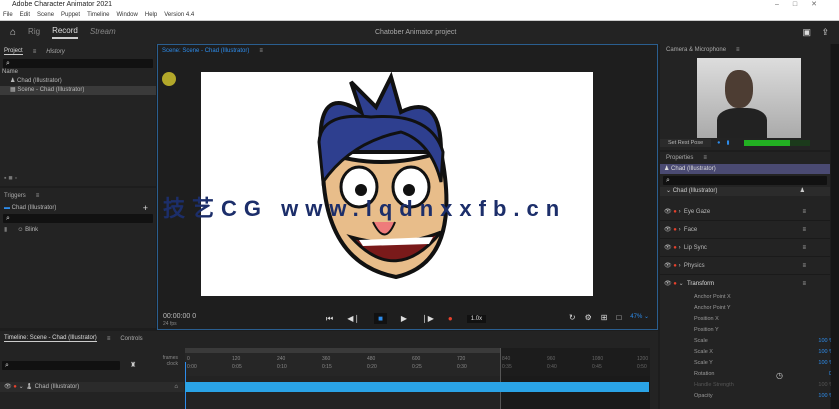 Image resolution: width=839 pixels, height=409 pixels. Describe the element at coordinates (766, 297) in the screenshot. I see `param-anchor-x: Anchor Point X0` at that location.